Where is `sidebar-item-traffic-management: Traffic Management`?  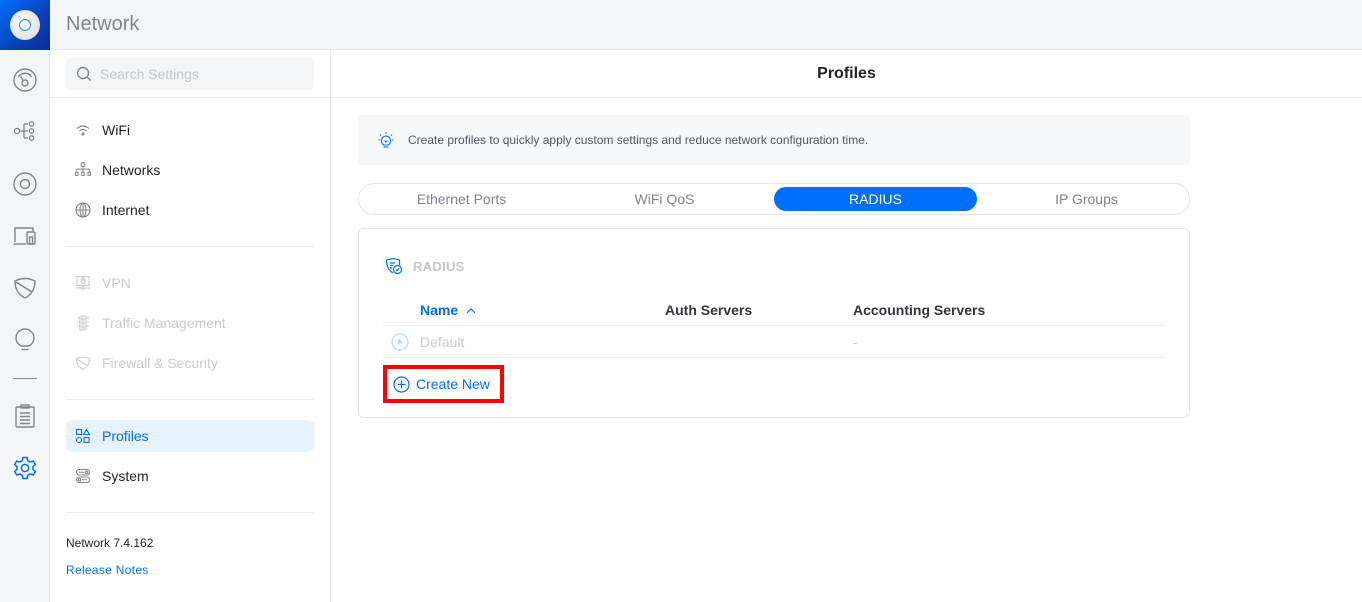
sidebar-item-traffic-management: Traffic Management is located at coordinates (190, 323).